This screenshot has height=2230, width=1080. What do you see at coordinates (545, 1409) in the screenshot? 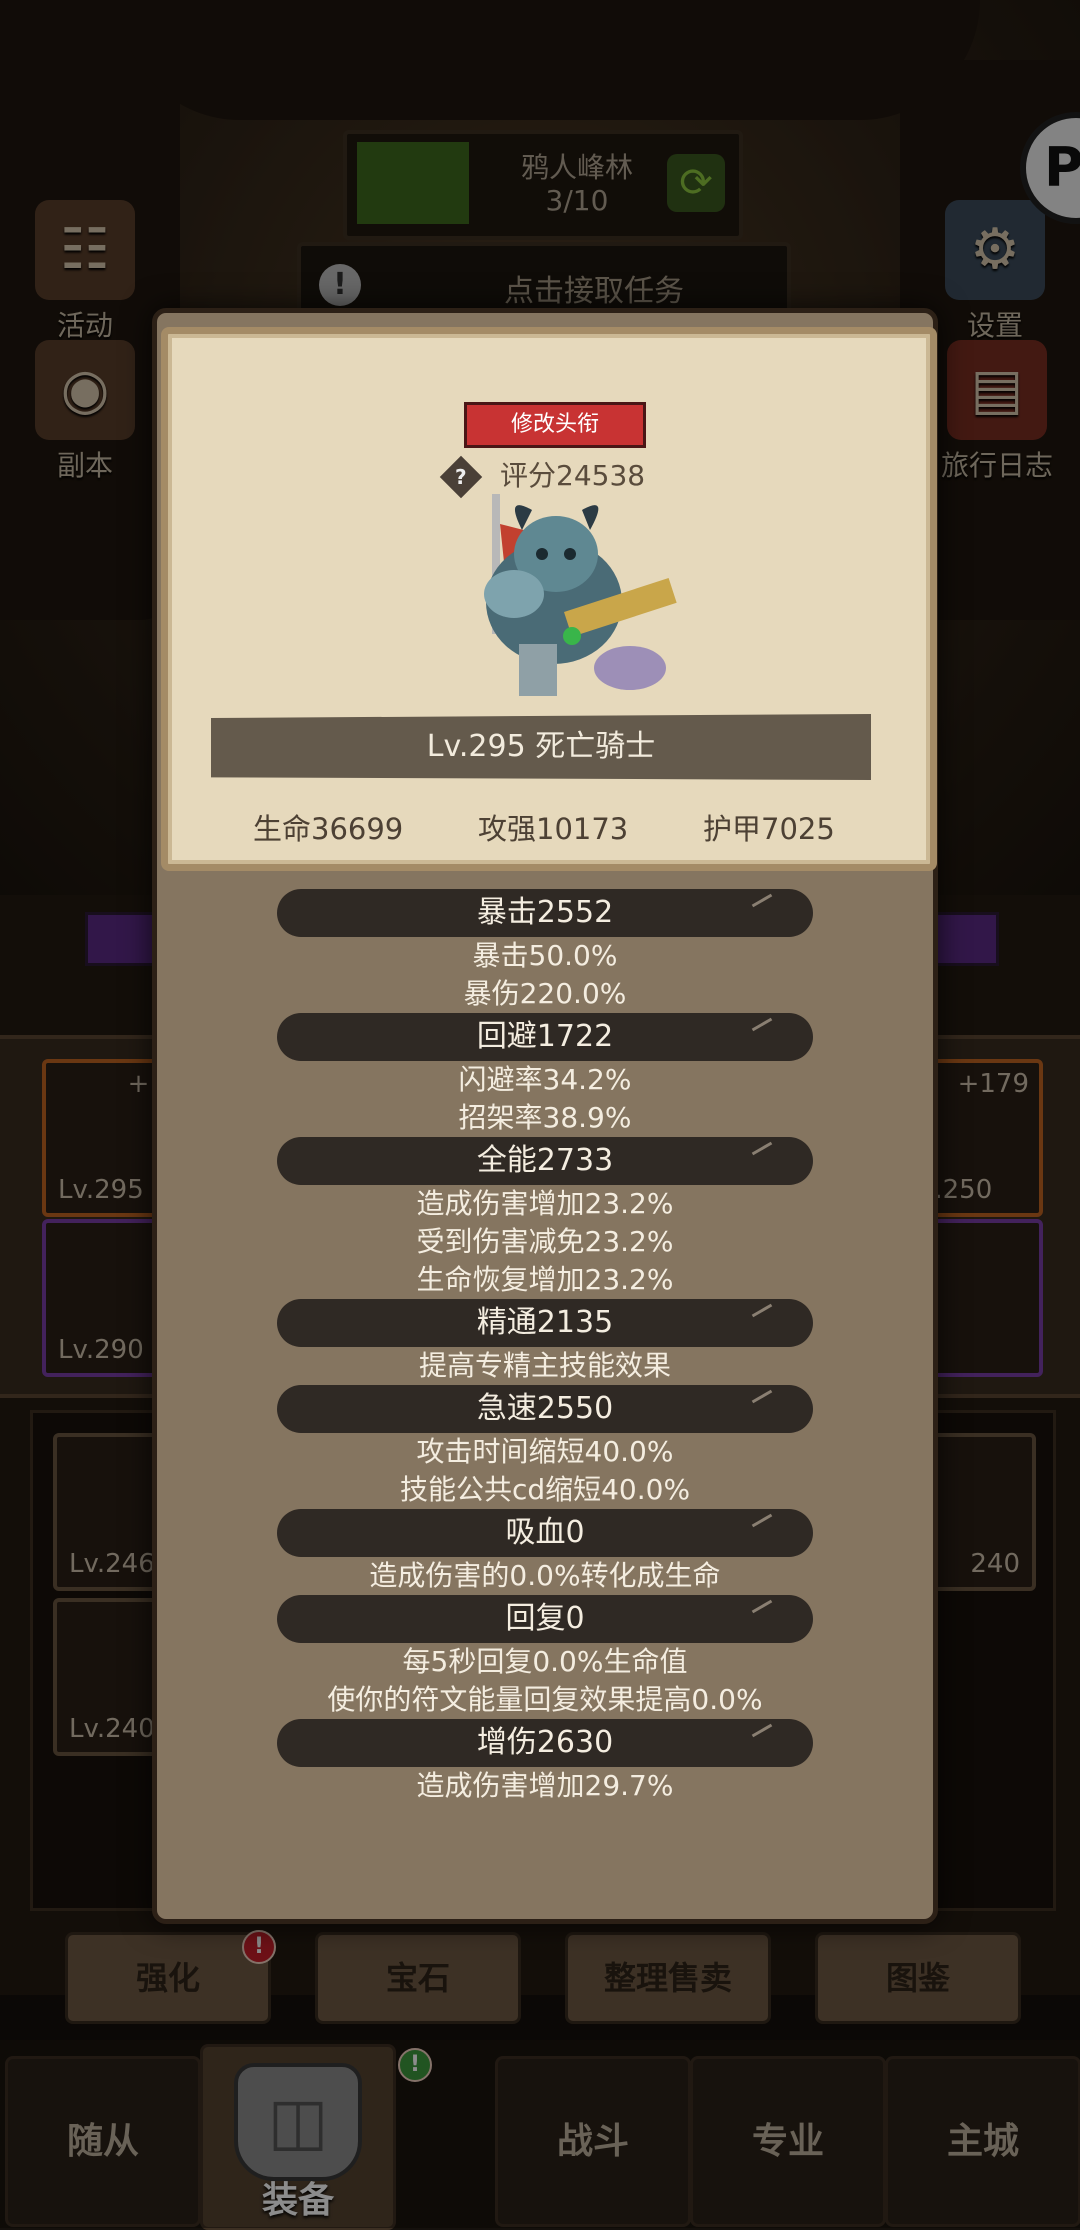
I see `stat-header-haste: 急速2550` at bounding box center [545, 1409].